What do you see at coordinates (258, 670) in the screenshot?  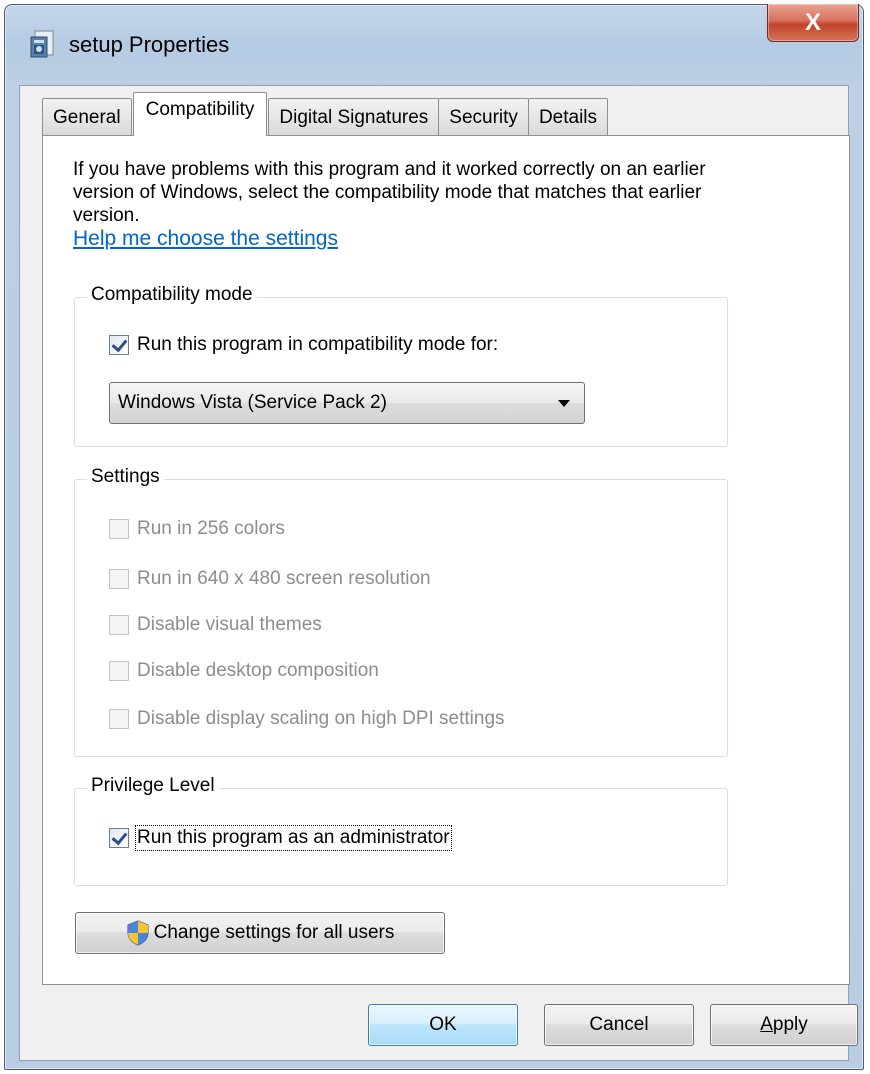 I see `option-disable-desktop-composition-label: Disable desktop composition` at bounding box center [258, 670].